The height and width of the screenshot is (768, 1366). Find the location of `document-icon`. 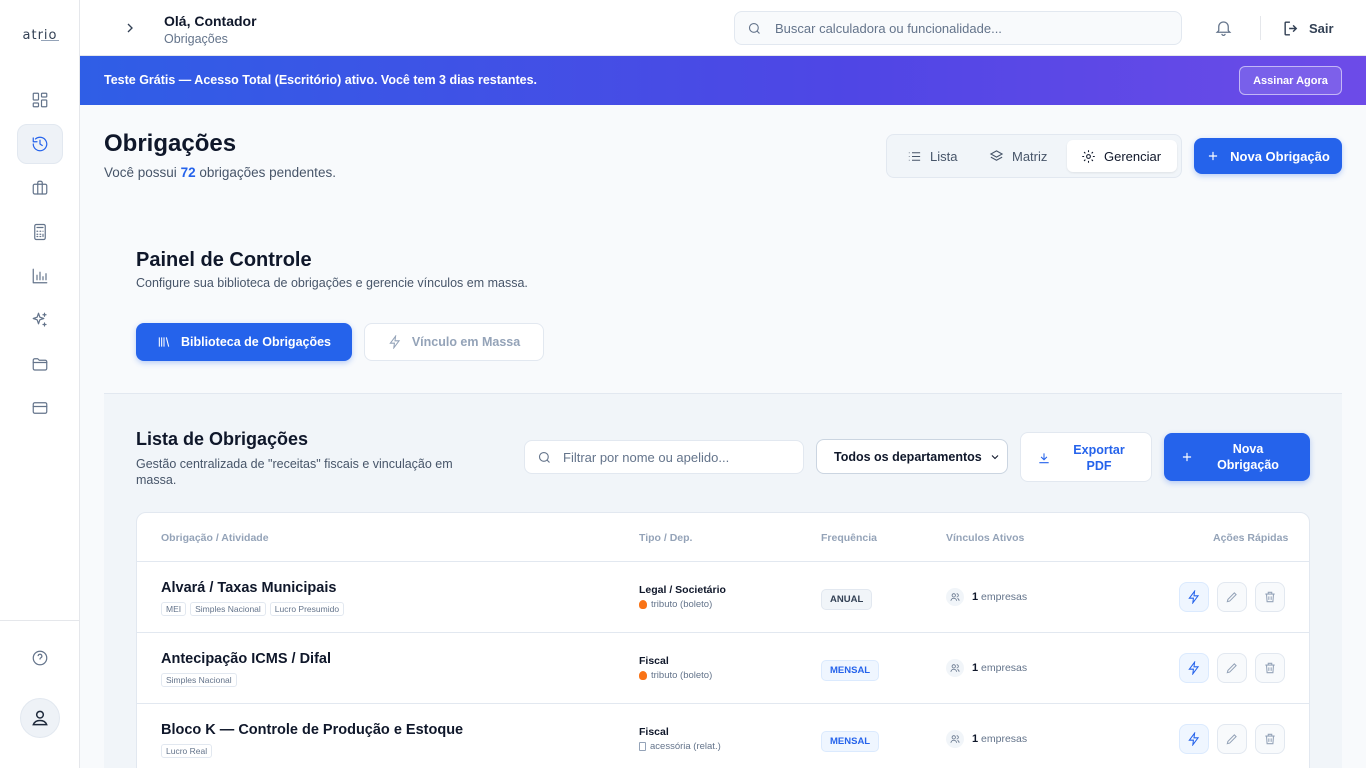

document-icon is located at coordinates (642, 746).